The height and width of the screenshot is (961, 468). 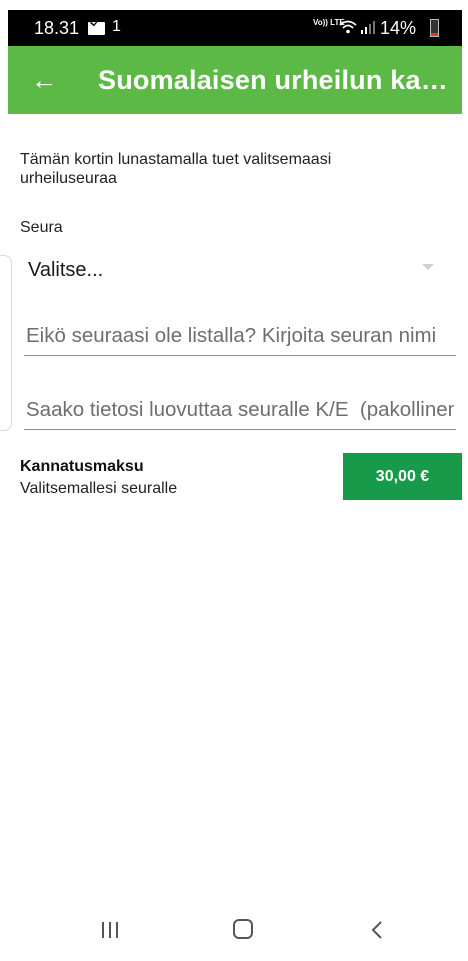 I want to click on battery-icon, so click(x=434, y=28).